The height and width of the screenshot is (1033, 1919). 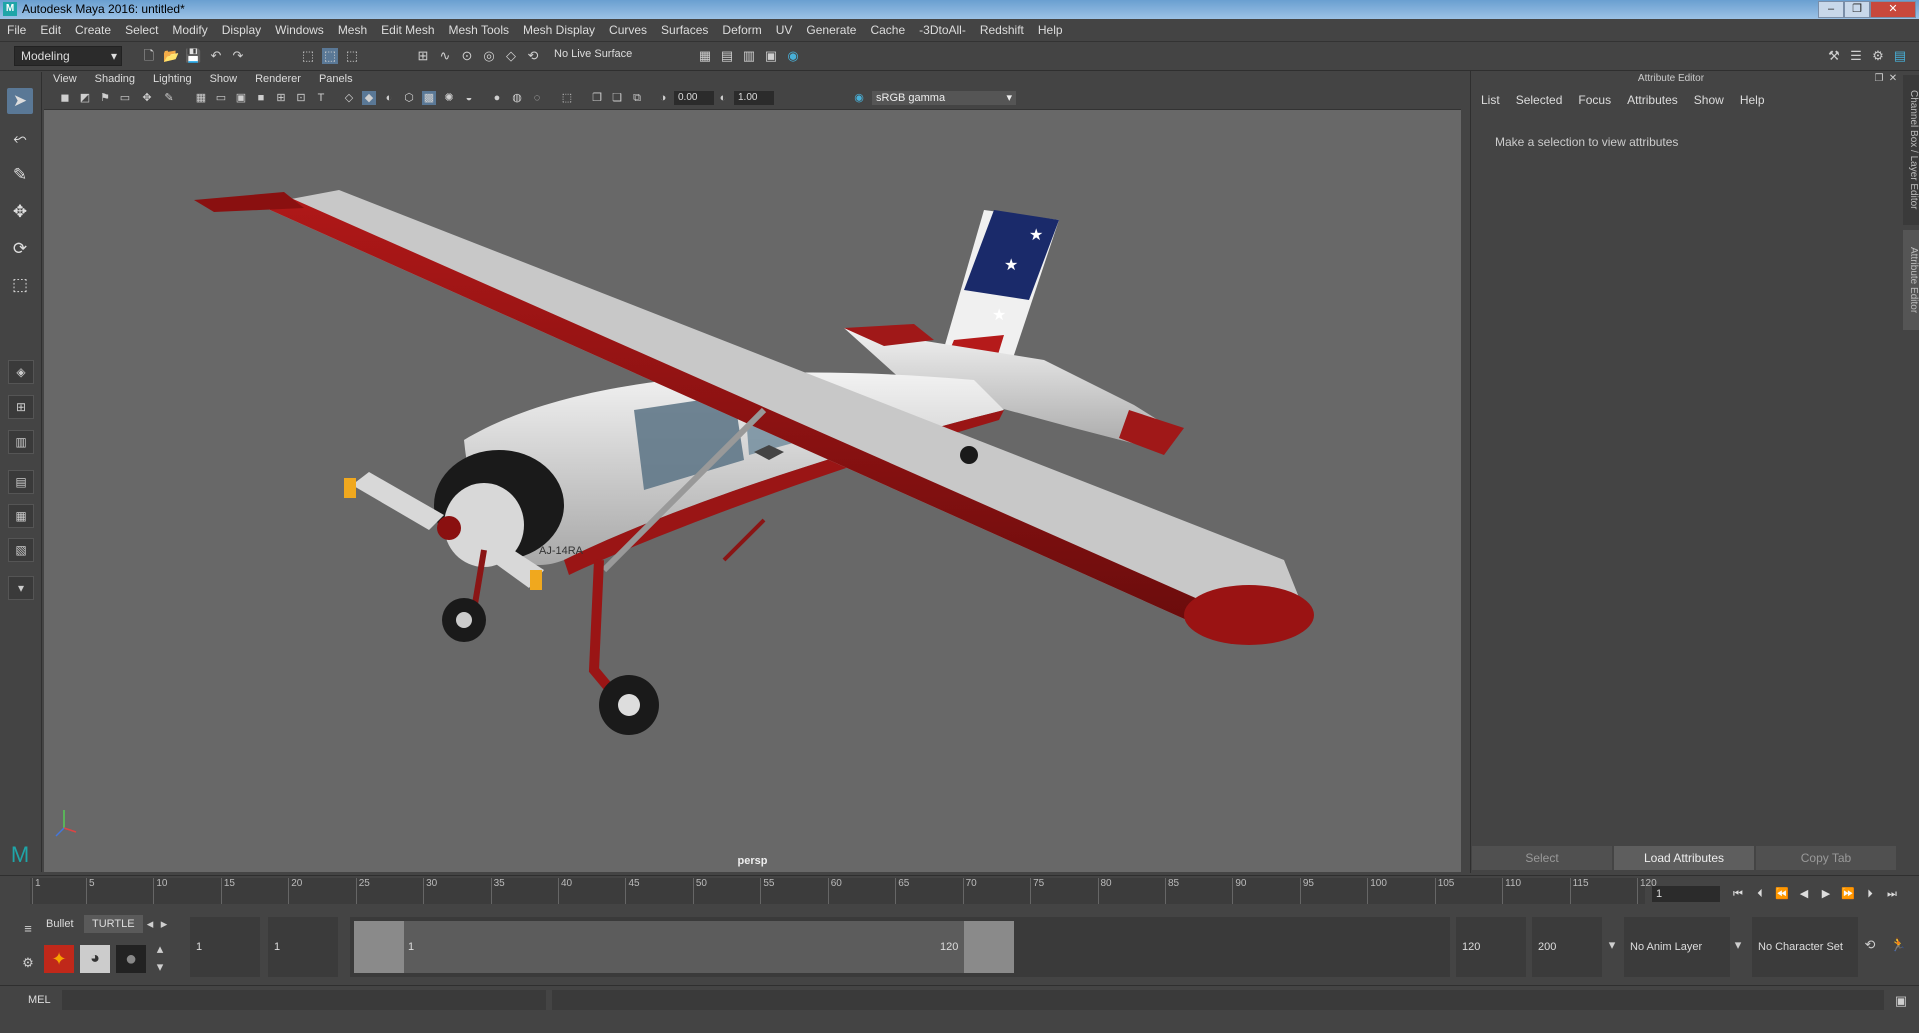 I want to click on menu-file: File, so click(x=16, y=28).